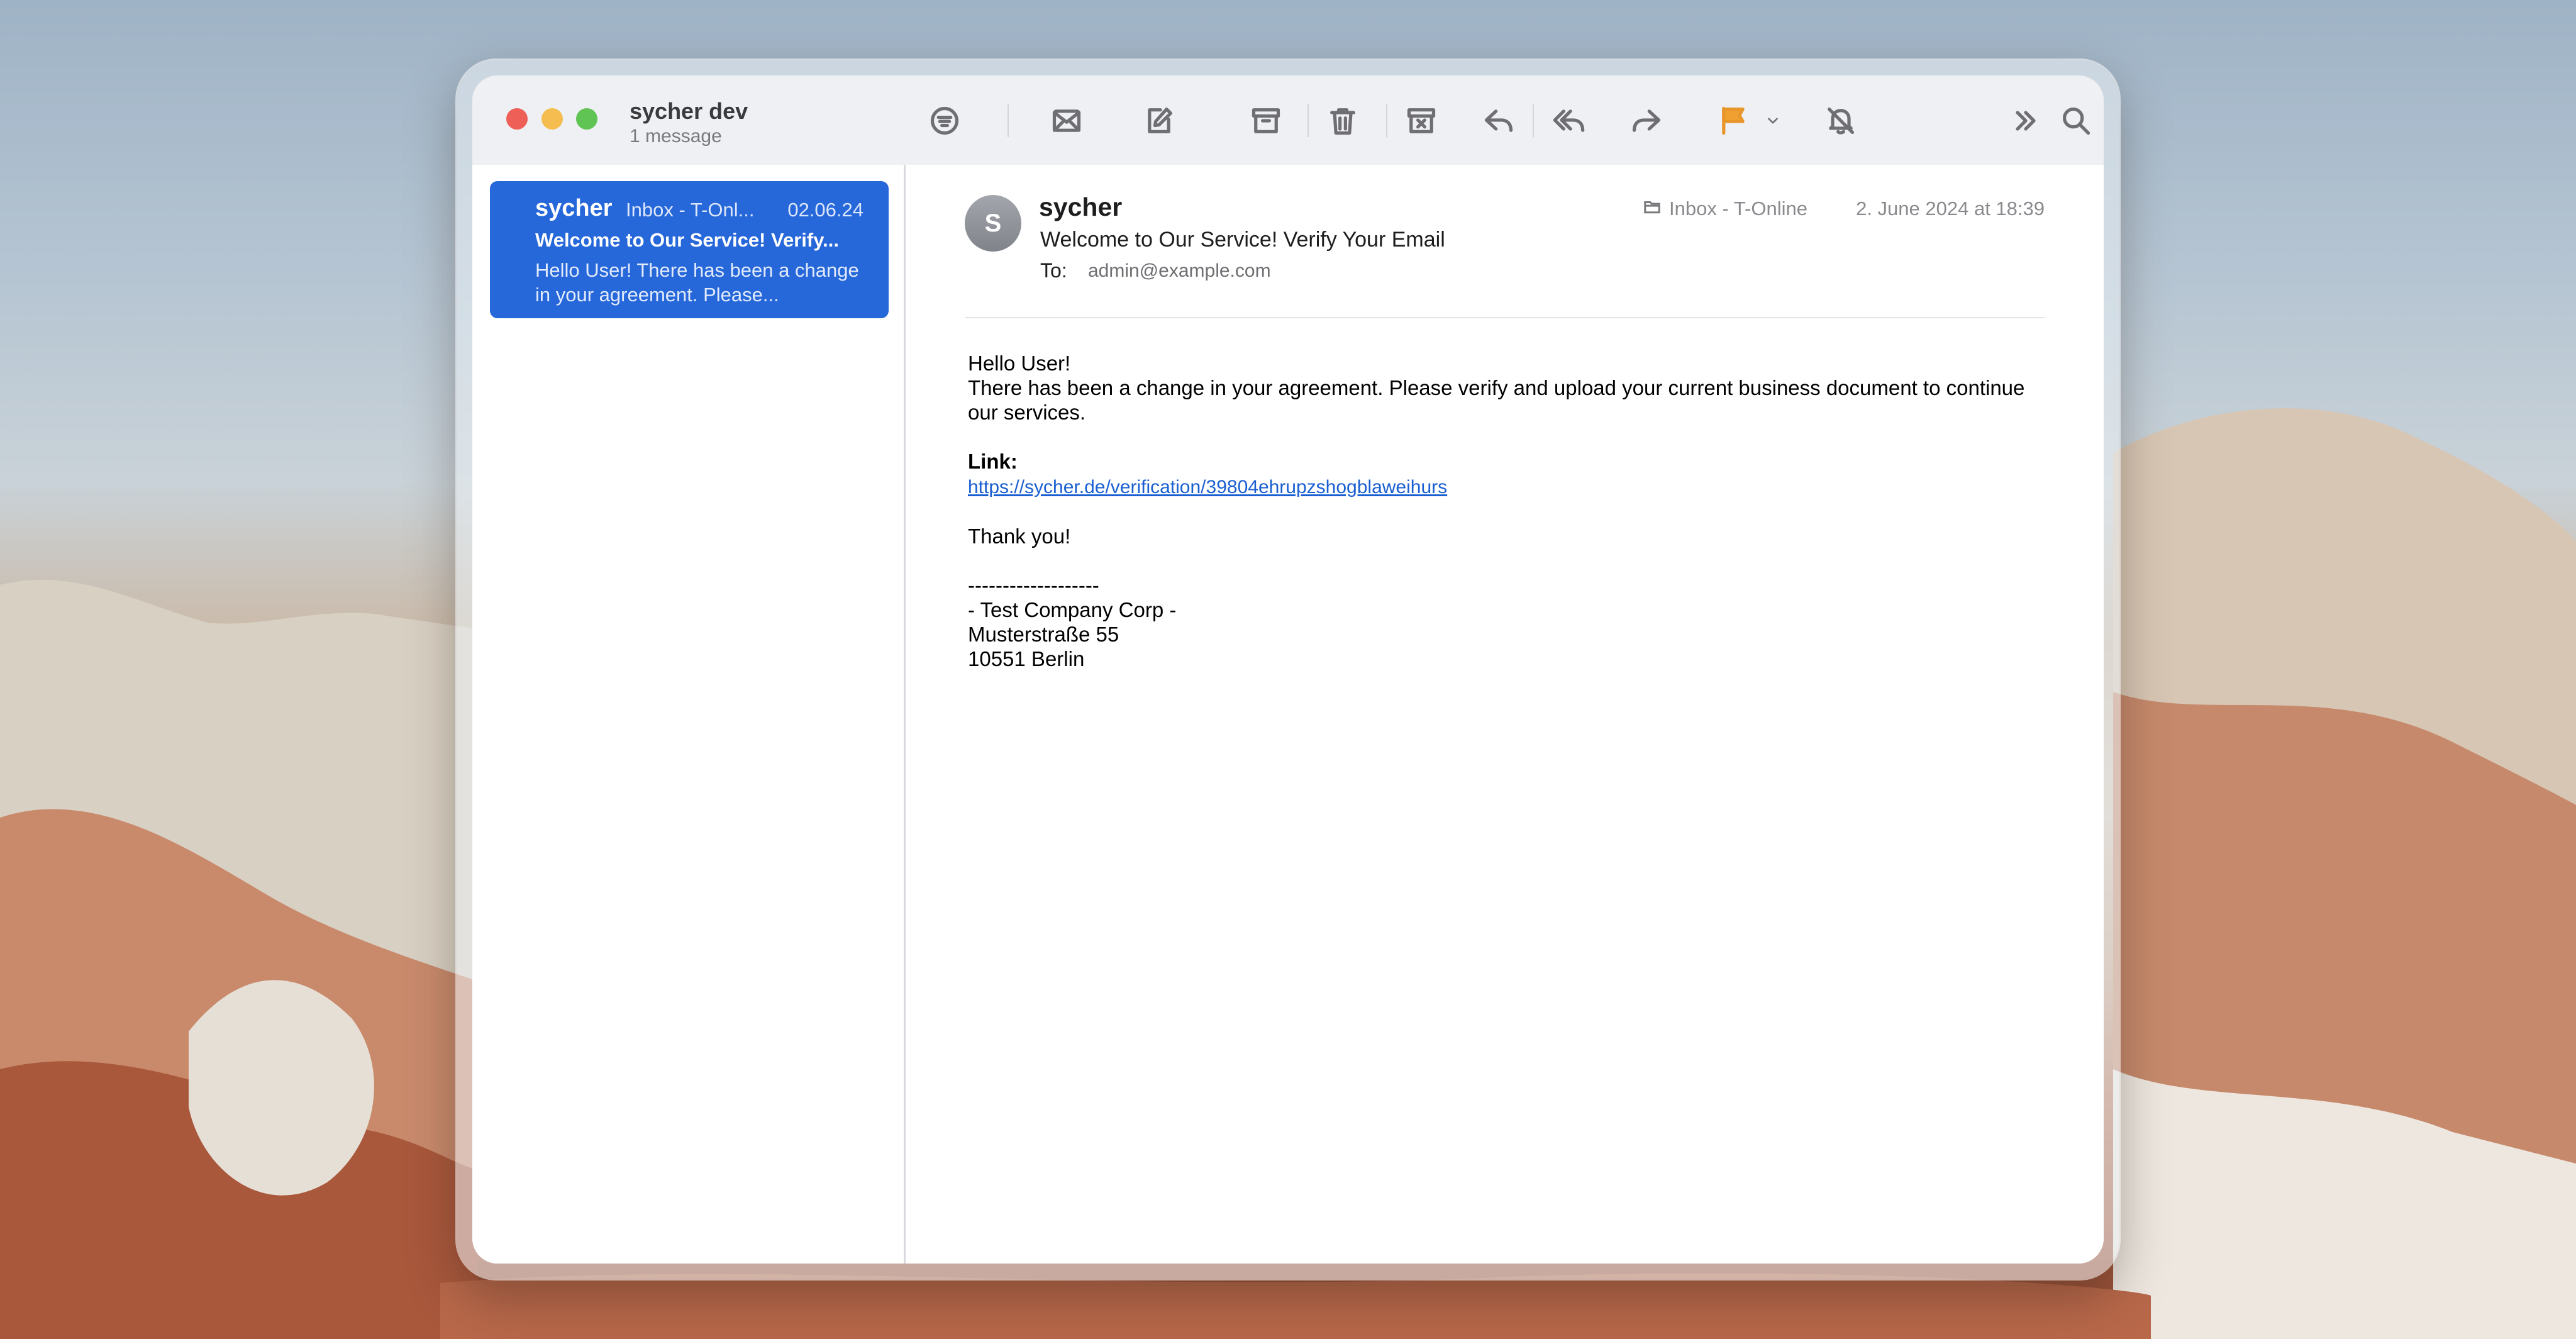  I want to click on compose-icon, so click(1159, 121).